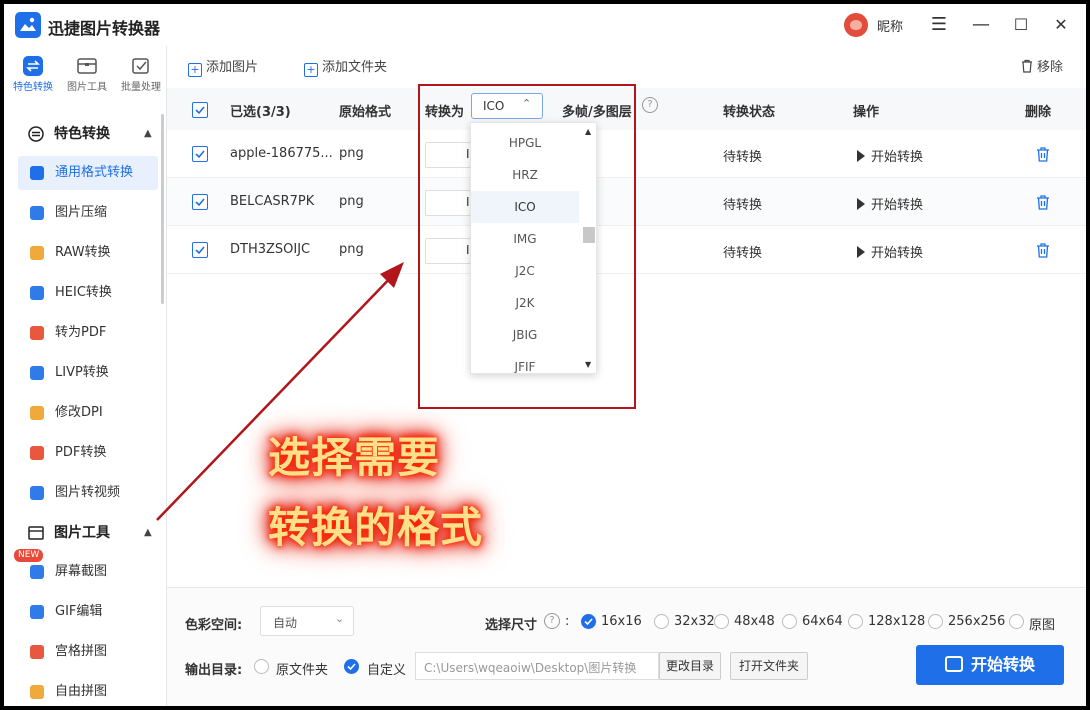  I want to click on output-original-radio, so click(261, 666).